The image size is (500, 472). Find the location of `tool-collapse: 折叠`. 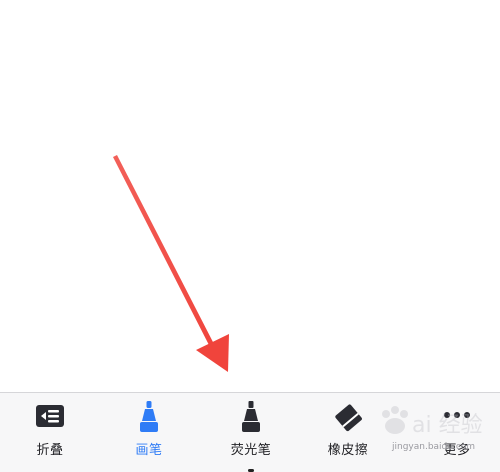

tool-collapse: 折叠 is located at coordinates (50, 432).